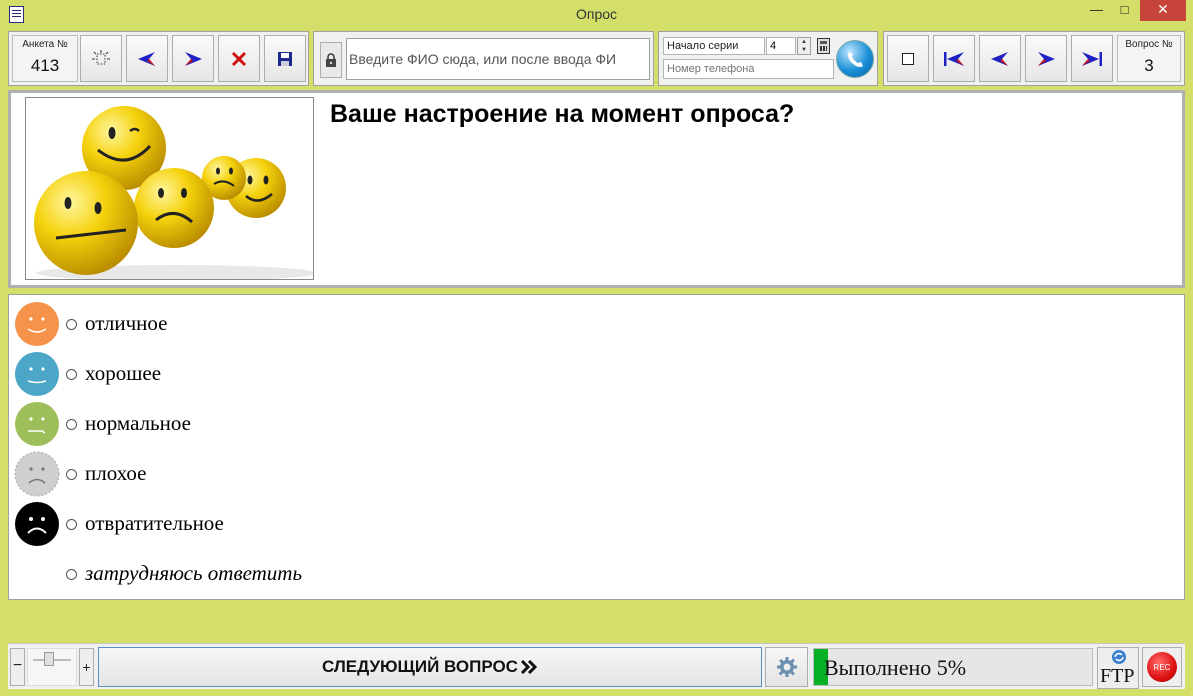 The width and height of the screenshot is (1193, 696). What do you see at coordinates (1117, 676) in the screenshot?
I see `ftp-label: FTP` at bounding box center [1117, 676].